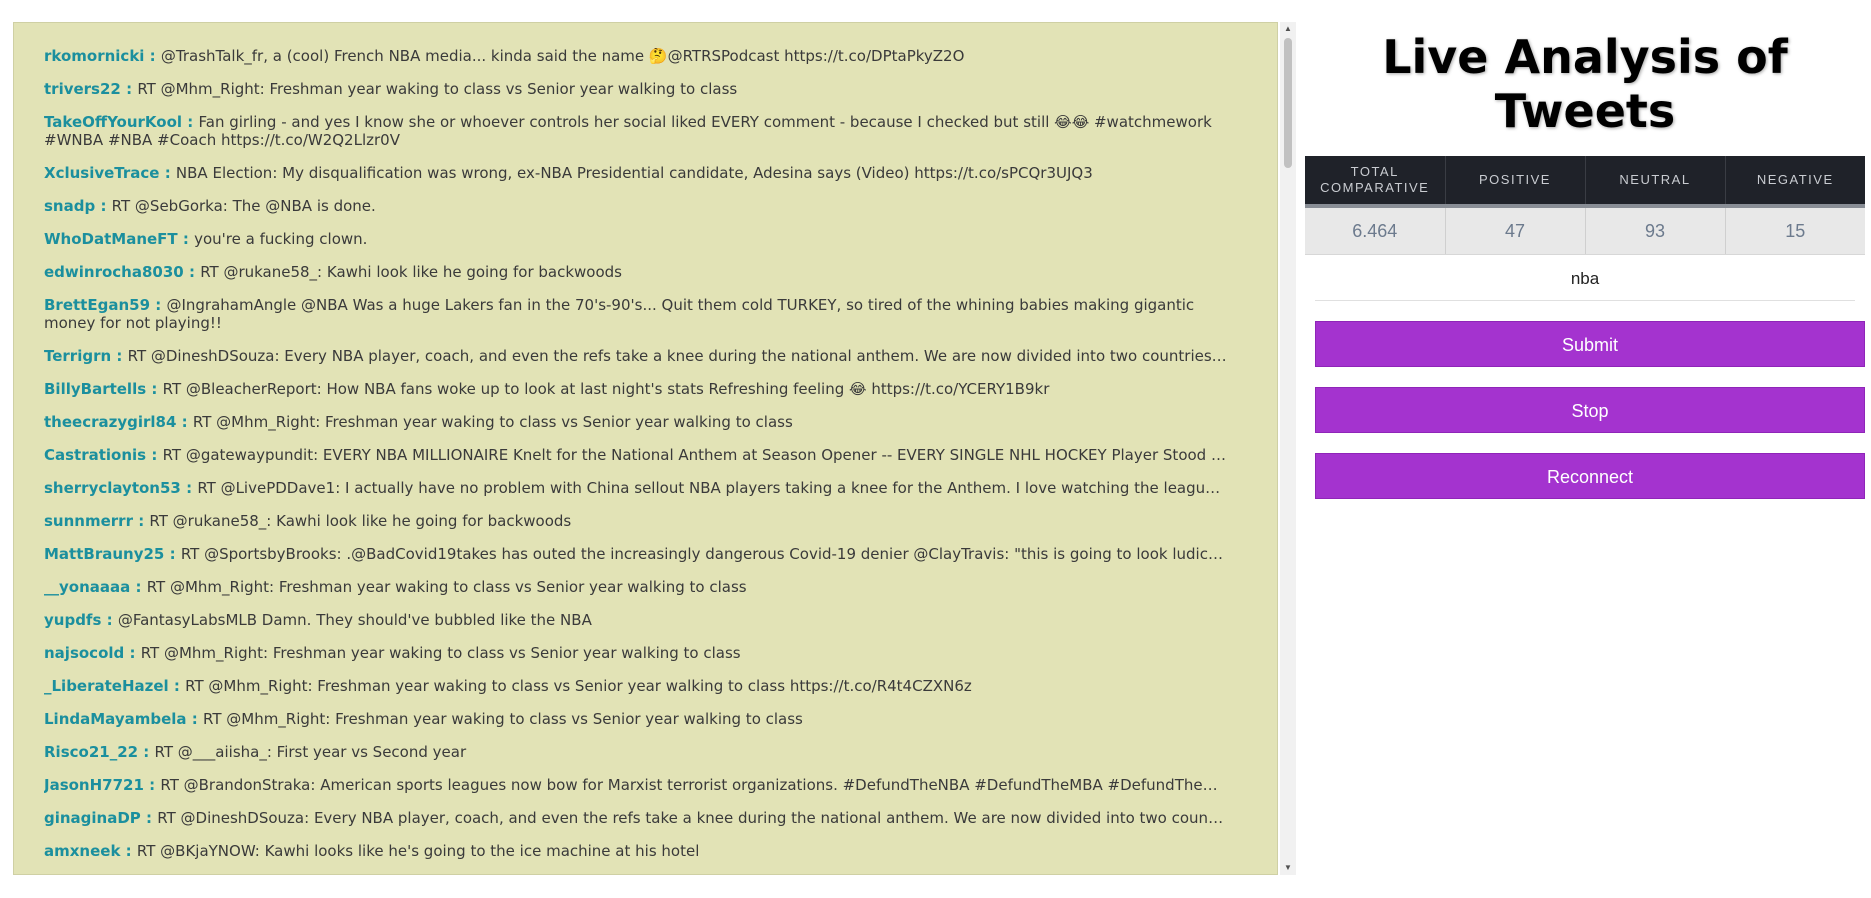  I want to click on reconnect-button: Reconnect, so click(1590, 476).